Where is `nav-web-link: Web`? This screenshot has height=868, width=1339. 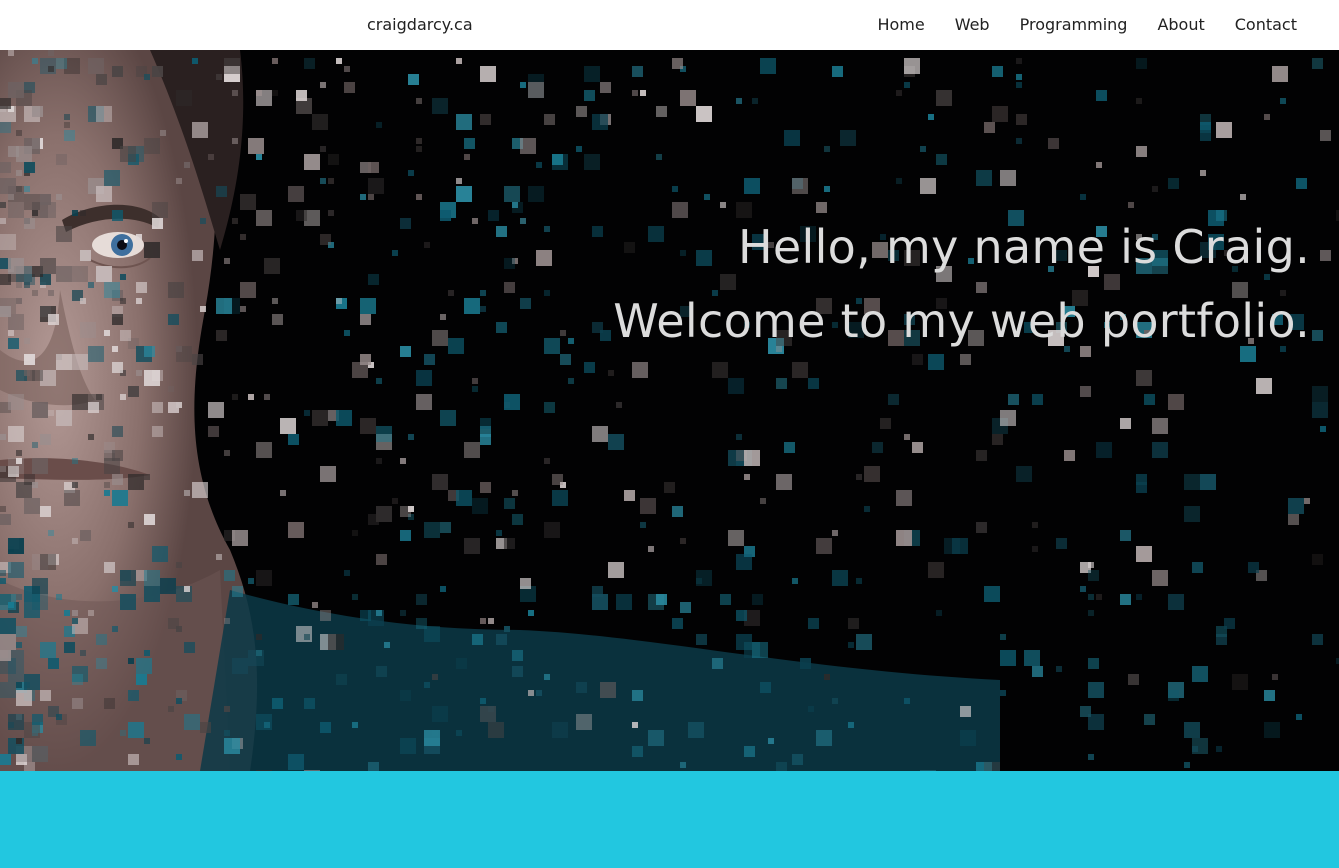 nav-web-link: Web is located at coordinates (972, 25).